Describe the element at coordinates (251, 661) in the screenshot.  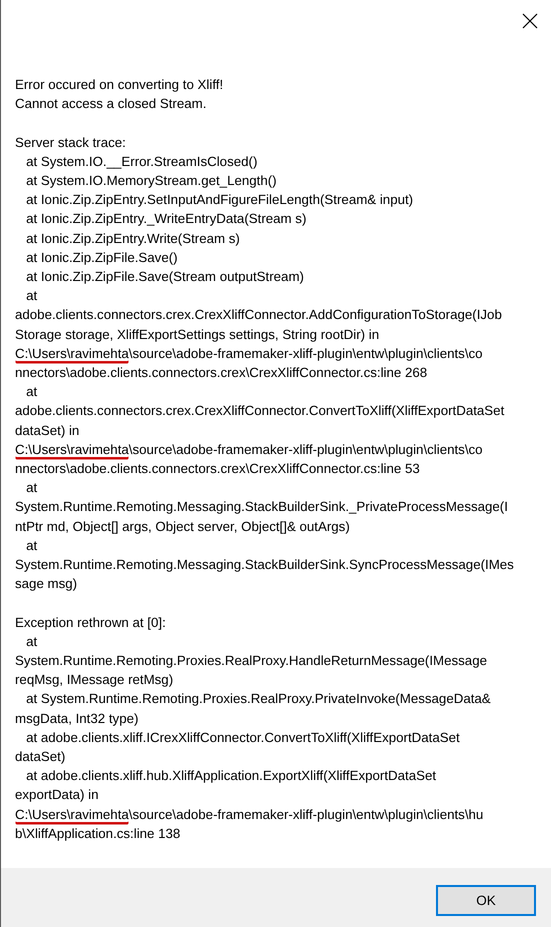
I see `message-line: System.Runtime.Remoting.Proxies.RealProxy.HandleReturnMessage(IMessage` at that location.